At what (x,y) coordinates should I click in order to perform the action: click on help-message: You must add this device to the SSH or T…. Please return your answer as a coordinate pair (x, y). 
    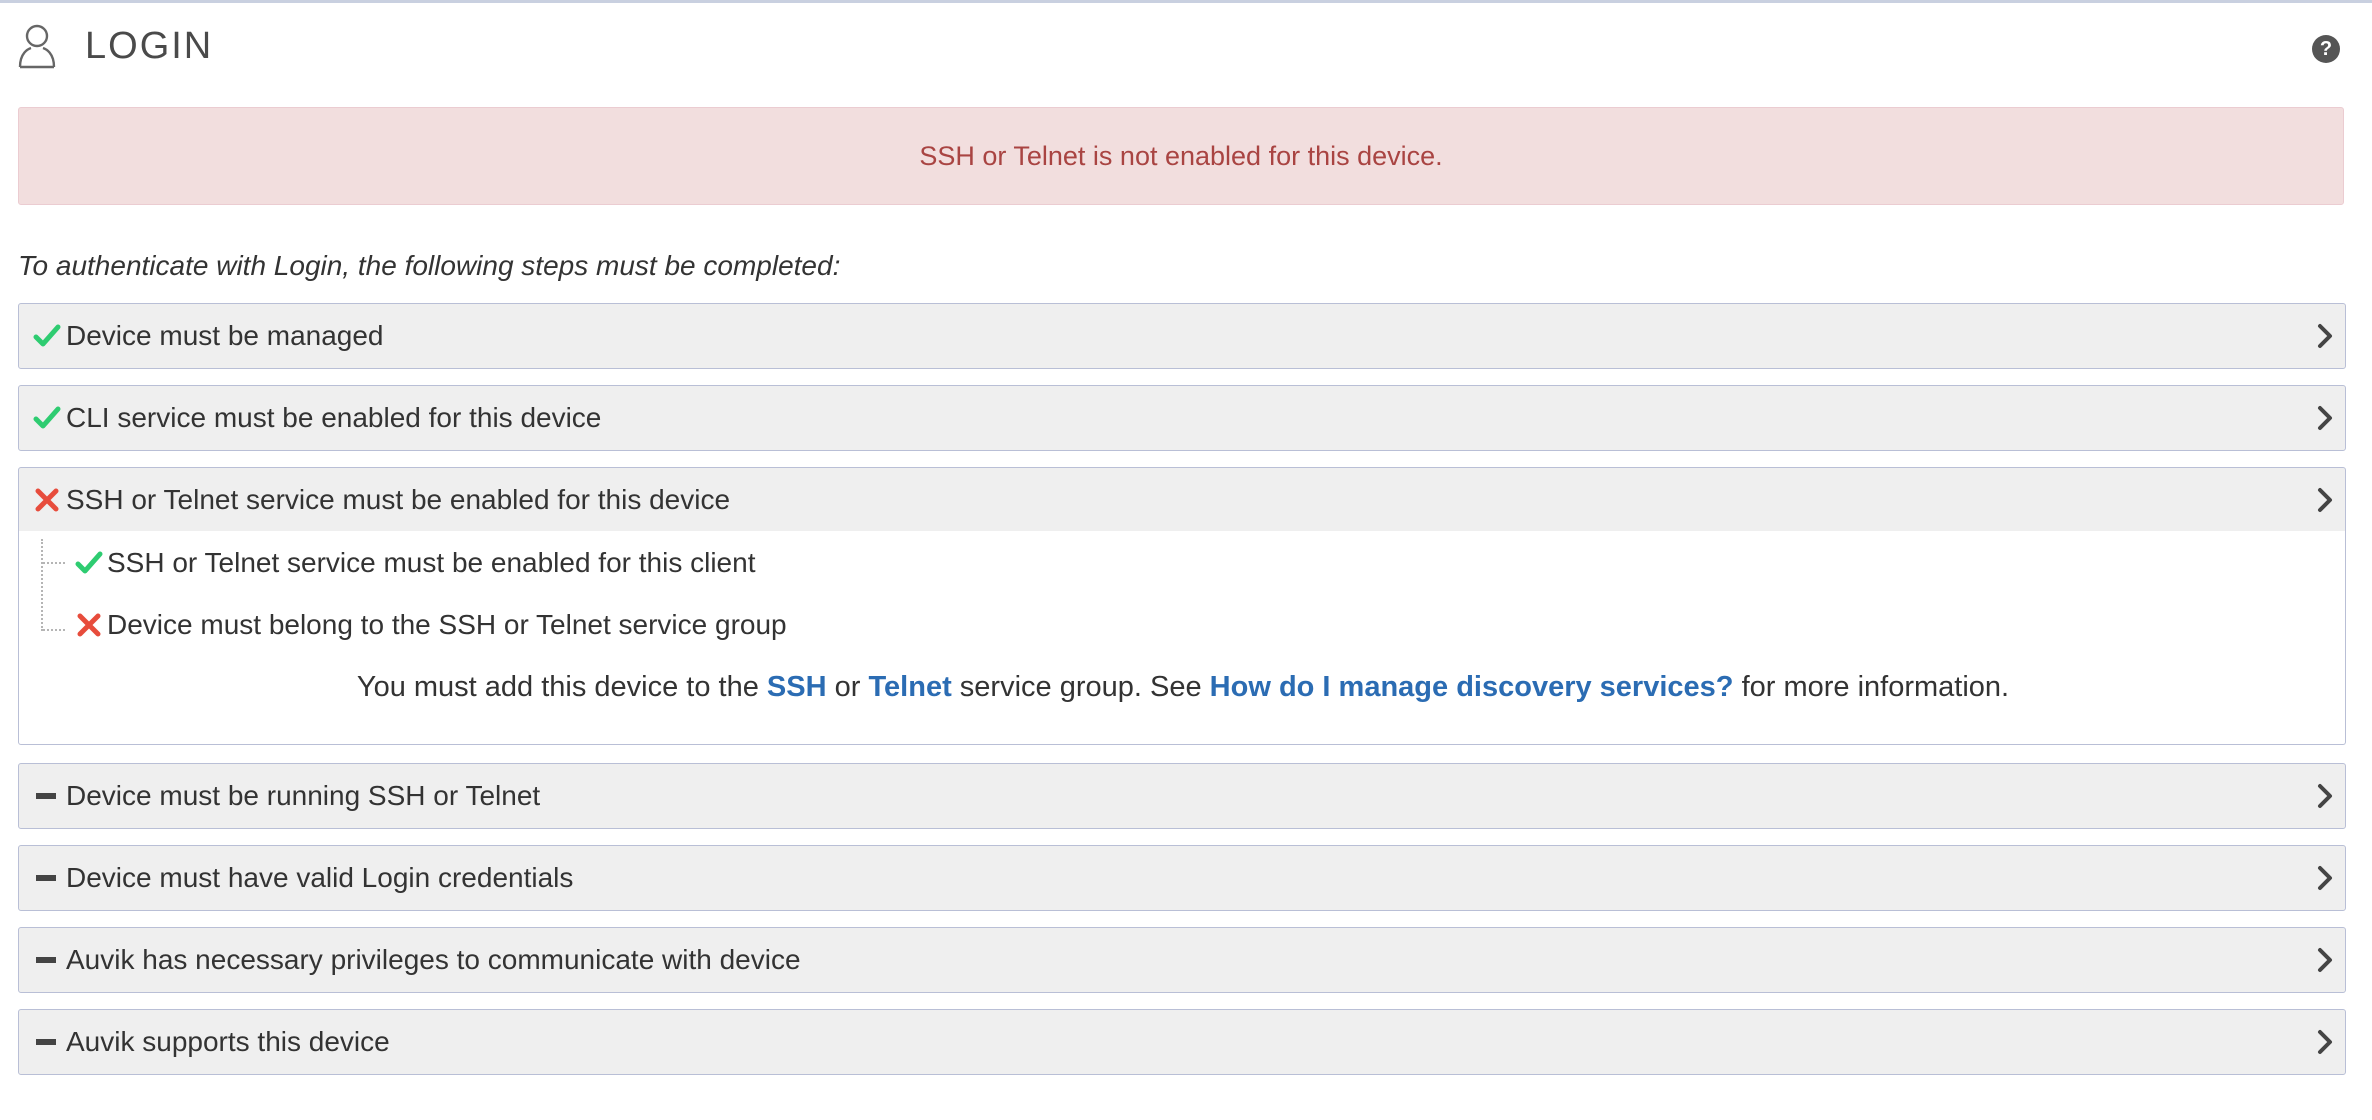
    Looking at the image, I should click on (1183, 687).